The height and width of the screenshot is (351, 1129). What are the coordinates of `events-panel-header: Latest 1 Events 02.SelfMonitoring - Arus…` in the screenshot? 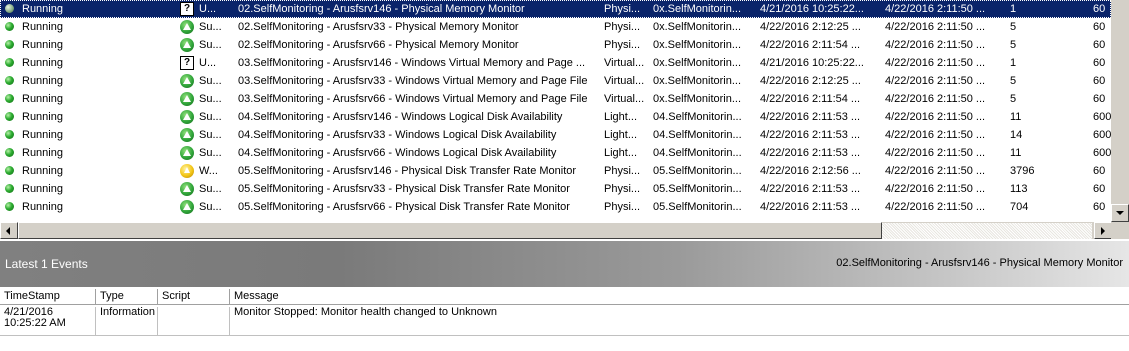 It's located at (564, 264).